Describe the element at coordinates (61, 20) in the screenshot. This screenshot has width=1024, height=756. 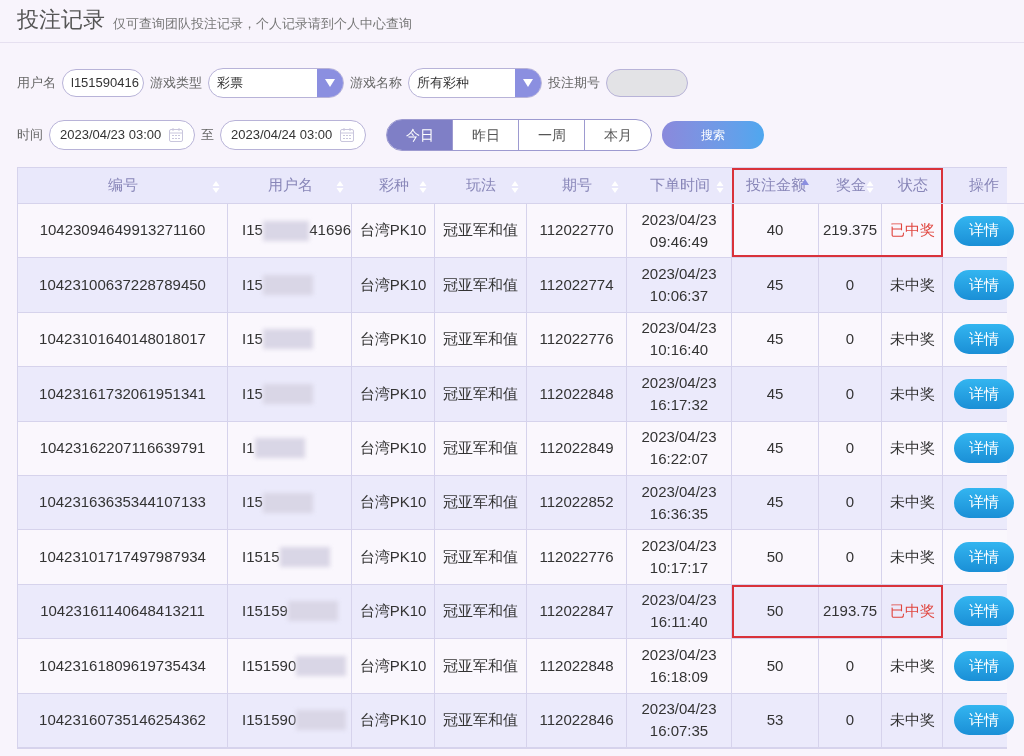
I see `page-title: 投注记录` at that location.